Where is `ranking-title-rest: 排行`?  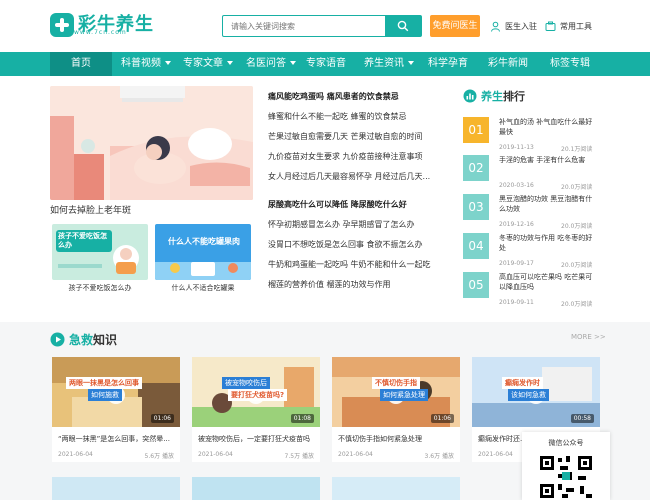
ranking-title-rest: 排行 is located at coordinates (514, 96).